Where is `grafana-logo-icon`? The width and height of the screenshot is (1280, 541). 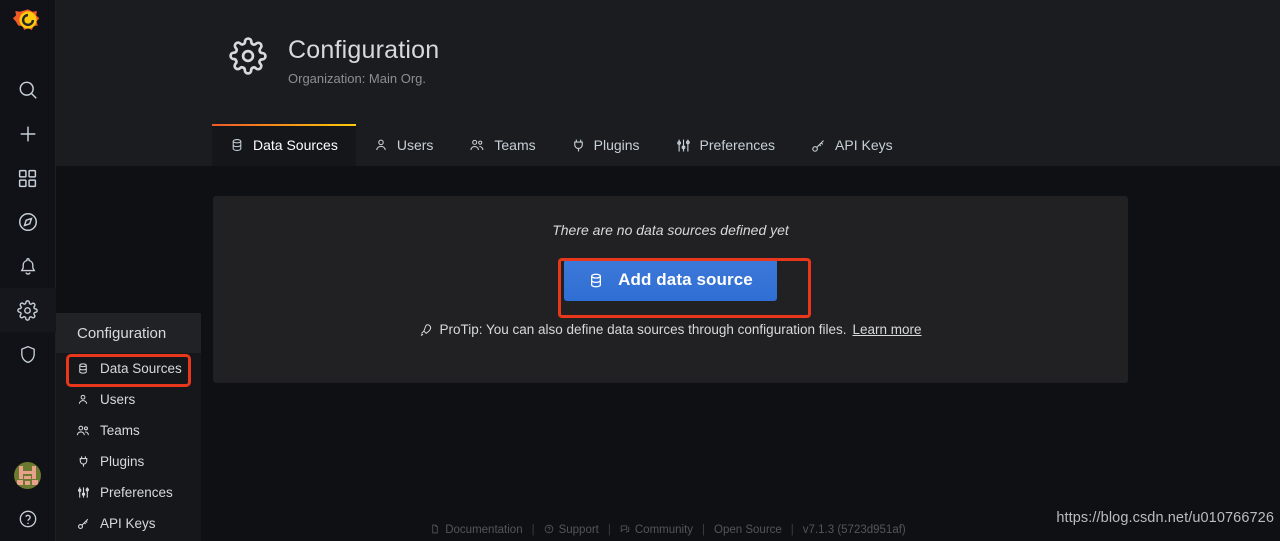 grafana-logo-icon is located at coordinates (27, 23).